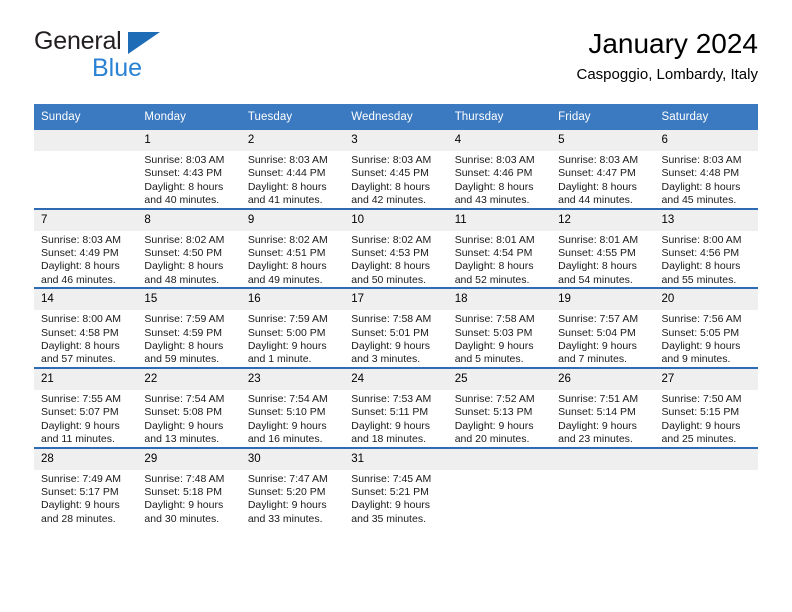 Image resolution: width=792 pixels, height=612 pixels. I want to click on sunrise-text: Sunrise: 8:02 AM, so click(391, 239).